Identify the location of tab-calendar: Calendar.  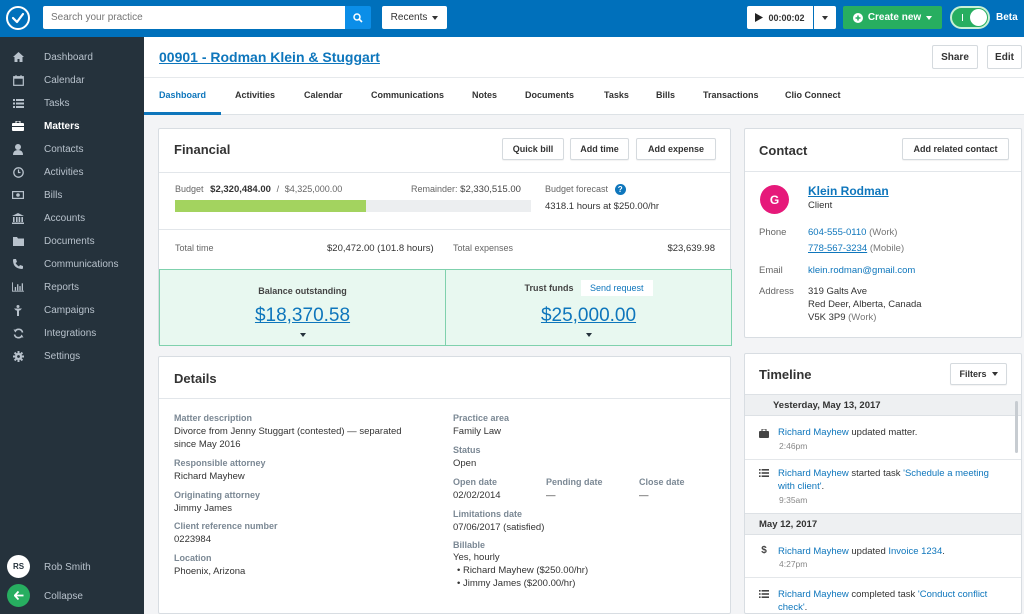
(323, 95).